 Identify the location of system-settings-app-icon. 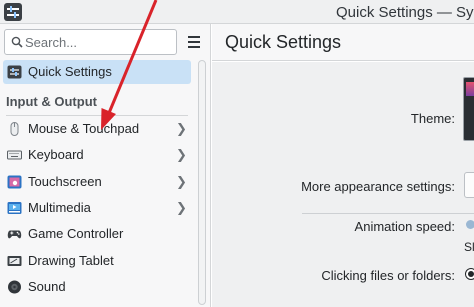
(13, 12).